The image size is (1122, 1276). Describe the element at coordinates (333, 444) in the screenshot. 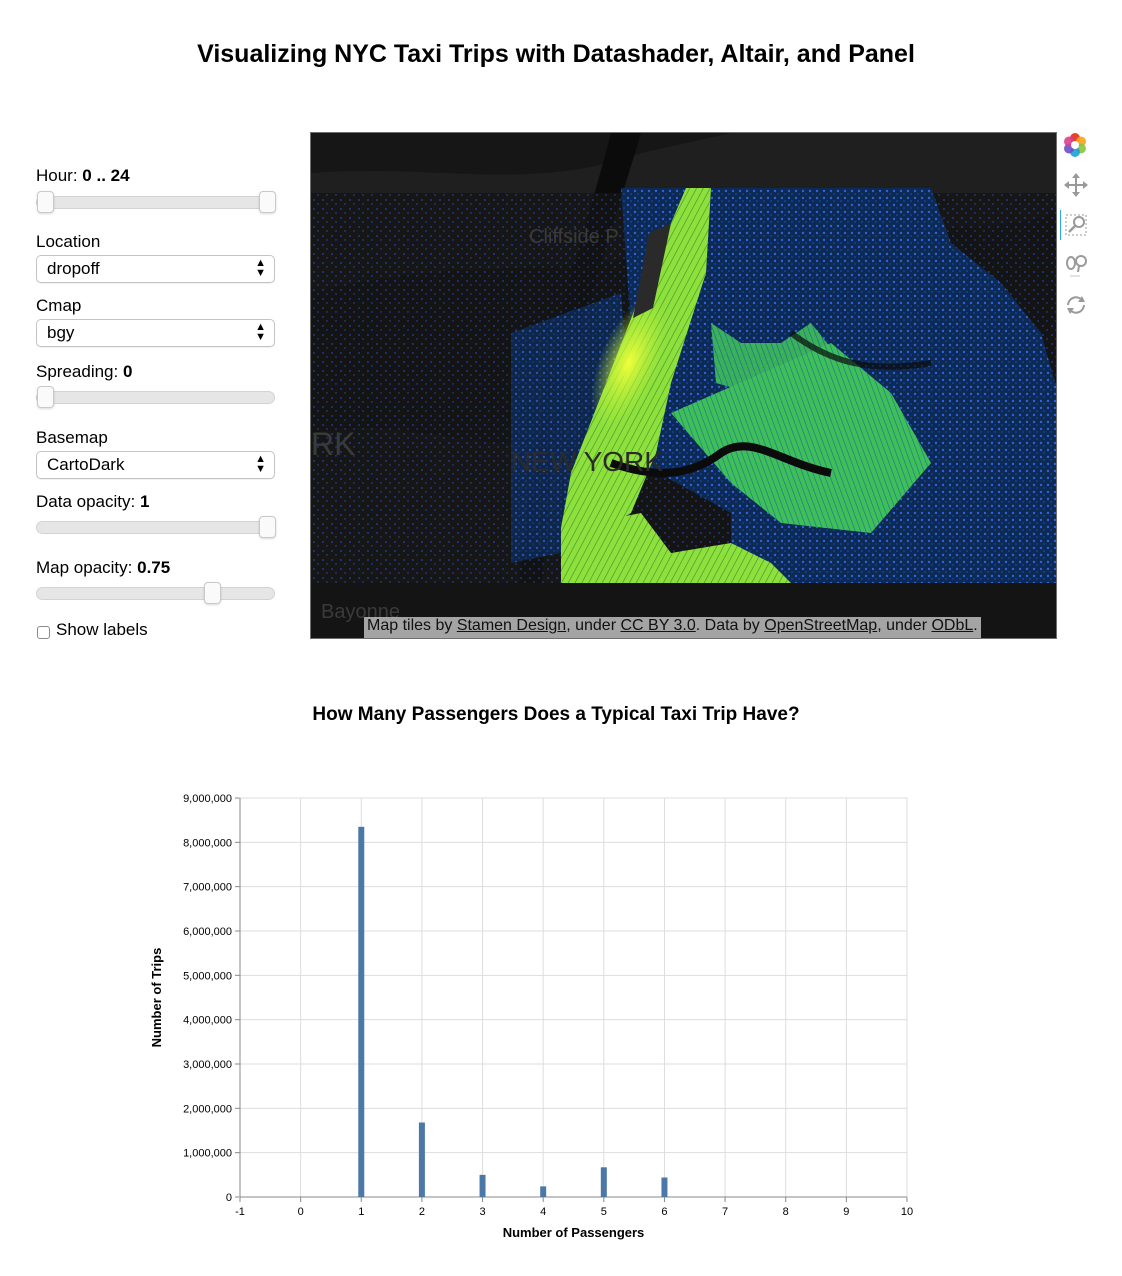

I see `map-label-rk: RK` at that location.